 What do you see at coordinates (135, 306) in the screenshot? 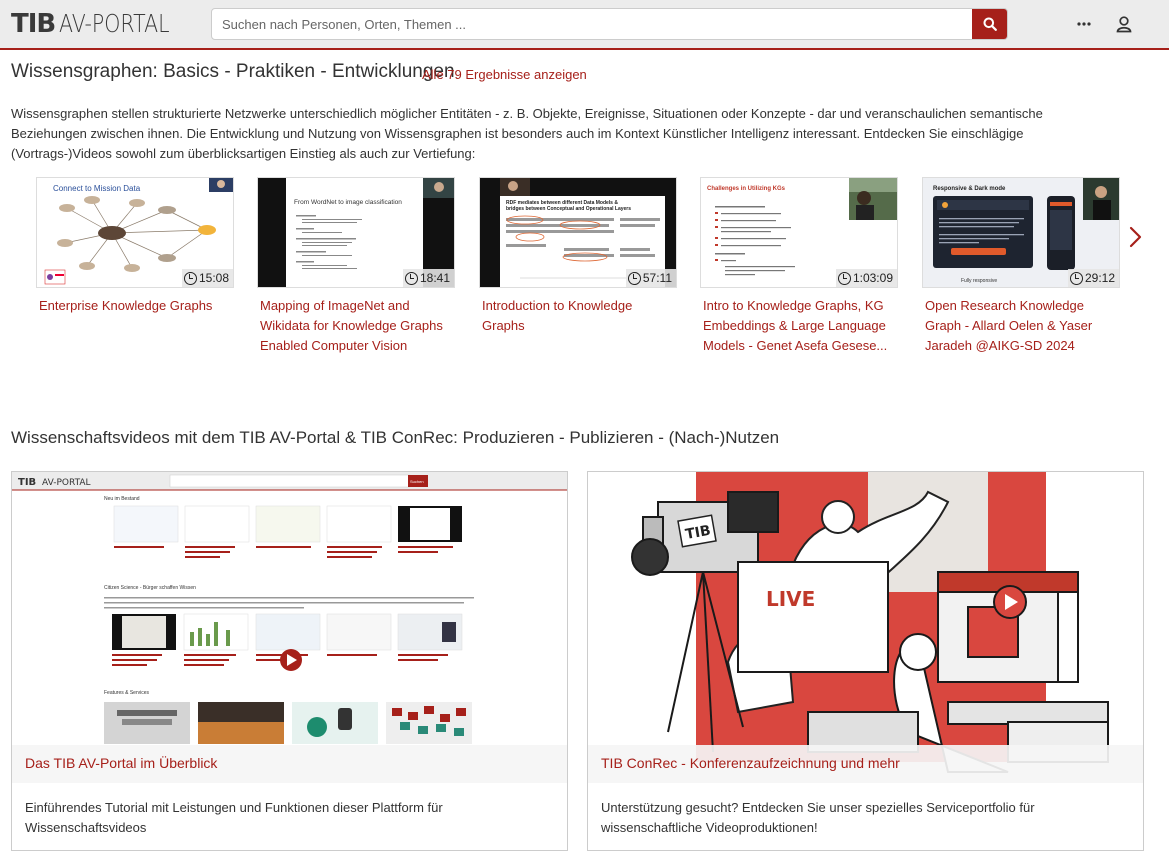
I see `video-title: Enterprise Knowledge Graphs` at bounding box center [135, 306].